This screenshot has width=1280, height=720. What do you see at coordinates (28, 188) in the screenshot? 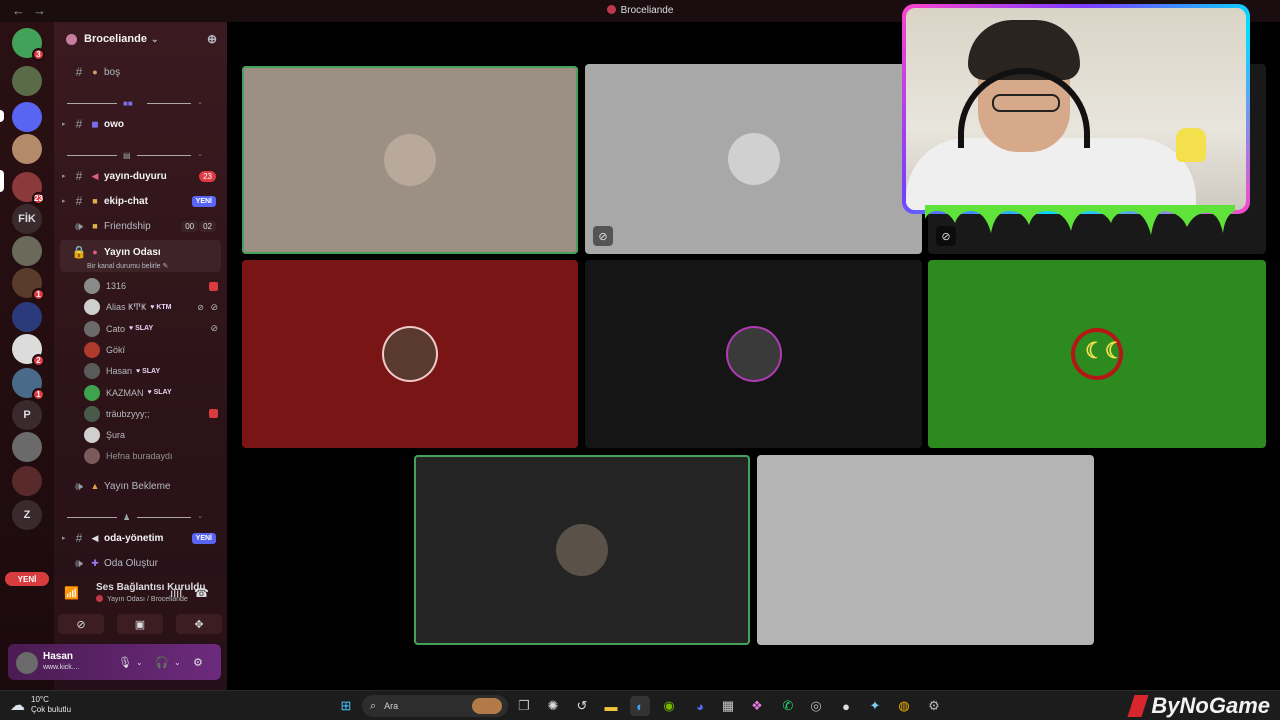
I see `server-icon: 23` at bounding box center [28, 188].